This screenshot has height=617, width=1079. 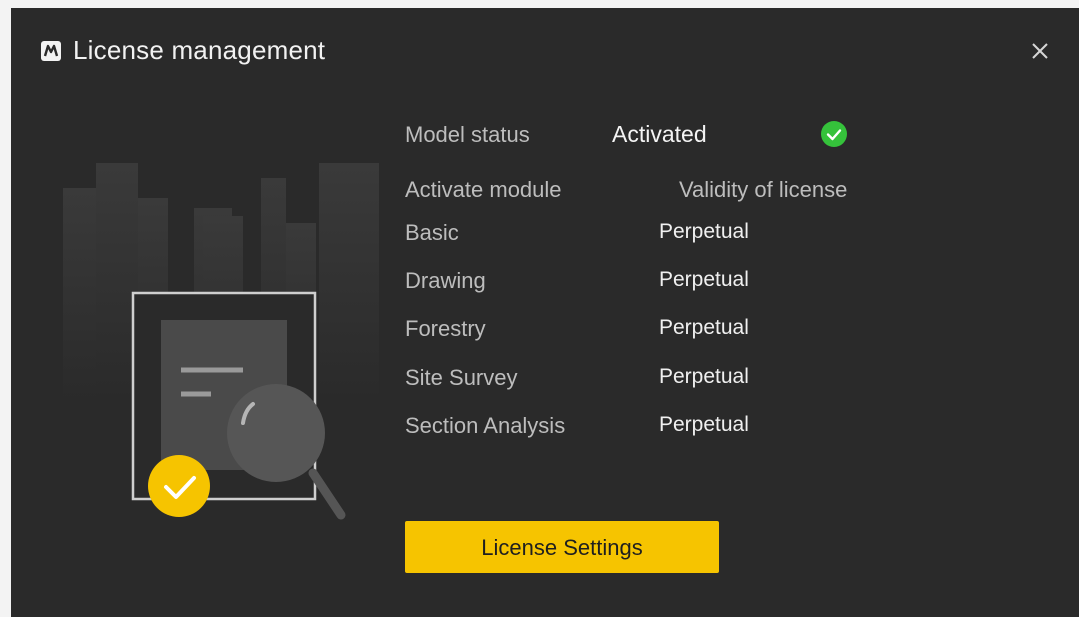 What do you see at coordinates (445, 328) in the screenshot?
I see `module-name: Forestry` at bounding box center [445, 328].